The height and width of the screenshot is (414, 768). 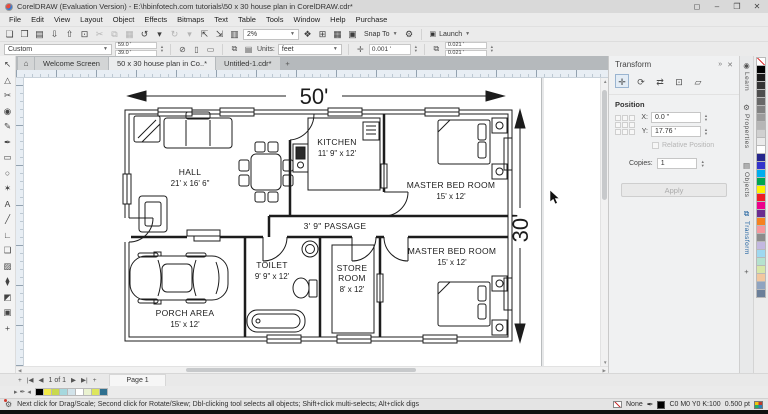 I want to click on close-button: ✕, so click(x=757, y=6).